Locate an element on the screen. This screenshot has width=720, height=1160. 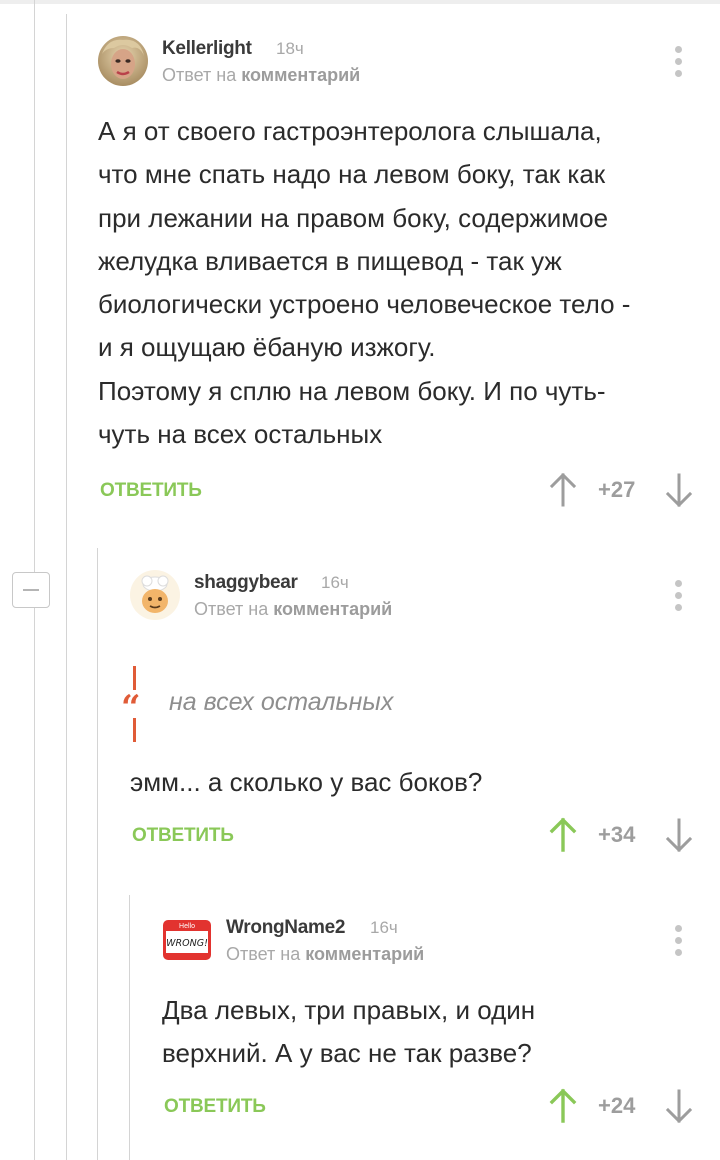
avatar: Hello WRONG! is located at coordinates (187, 940).